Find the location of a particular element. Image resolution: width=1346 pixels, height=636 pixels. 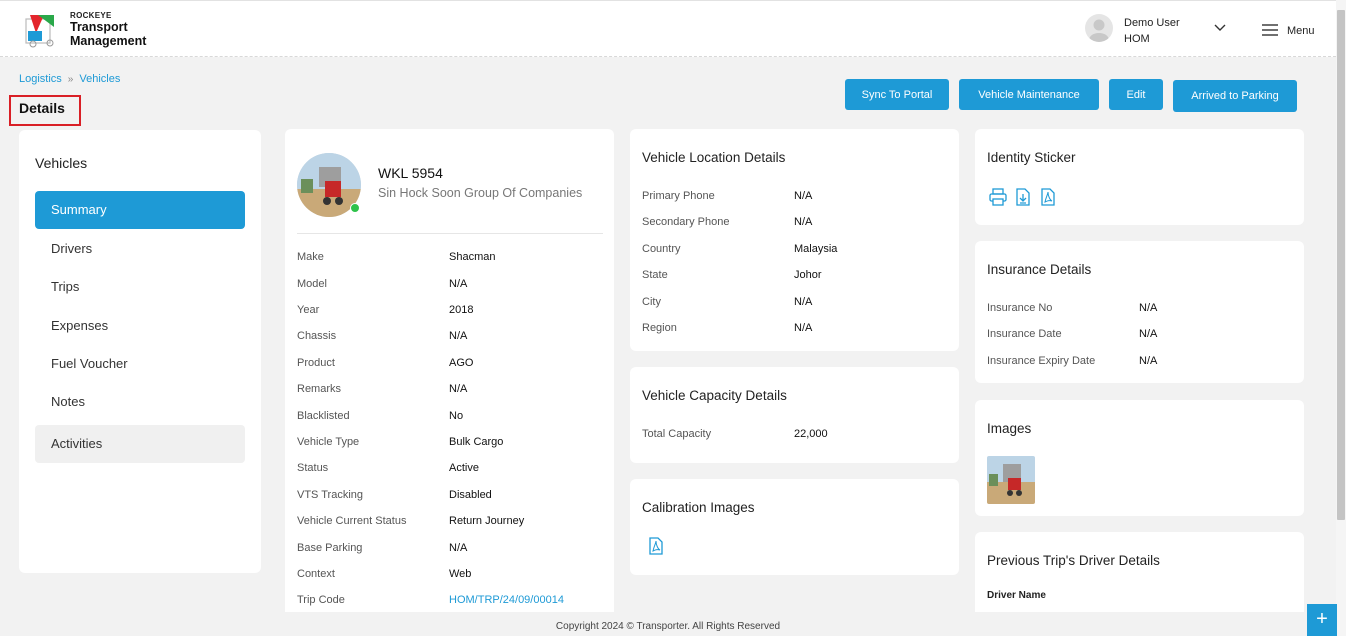

arrived-to-parking-button: Arrived to Parking is located at coordinates (1235, 96).